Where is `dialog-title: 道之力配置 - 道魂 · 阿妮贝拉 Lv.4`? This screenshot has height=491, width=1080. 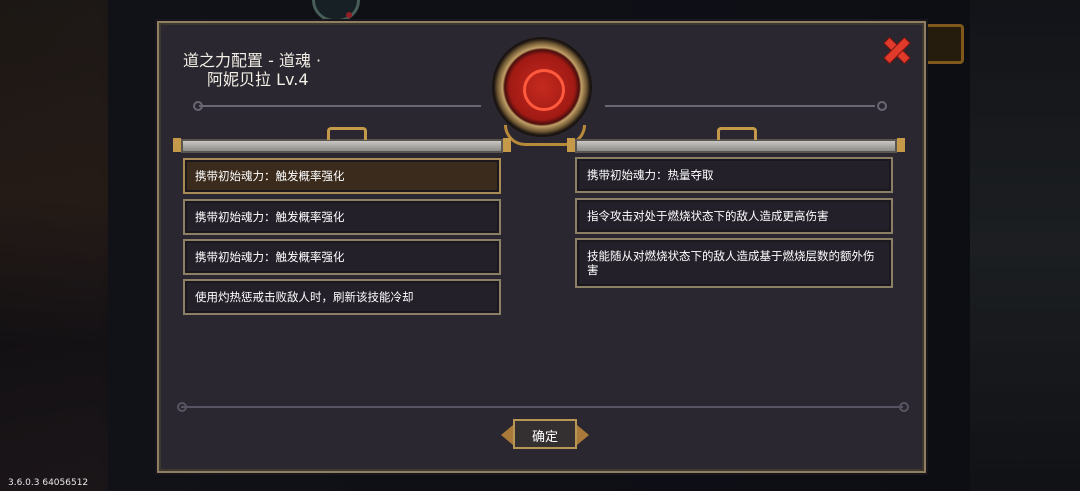 dialog-title: 道之力配置 - 道魂 · 阿妮贝拉 Lv.4 is located at coordinates (252, 70).